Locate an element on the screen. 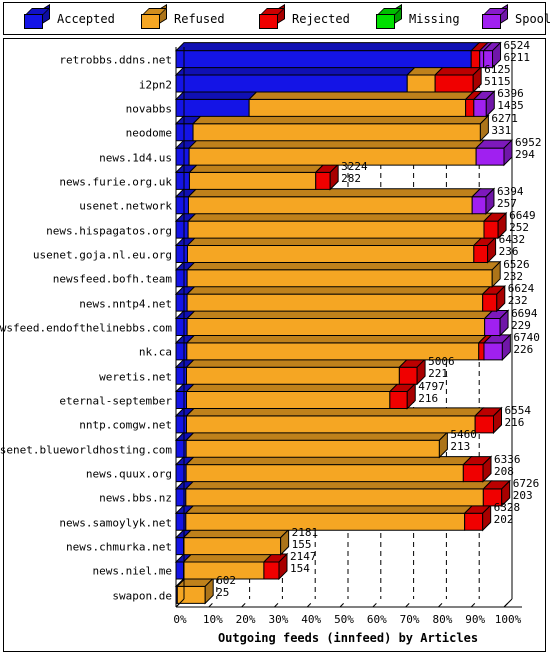 Image resolution: width=550 pixels, height=655 pixels. bar-value-total: 6396 is located at coordinates (510, 94).